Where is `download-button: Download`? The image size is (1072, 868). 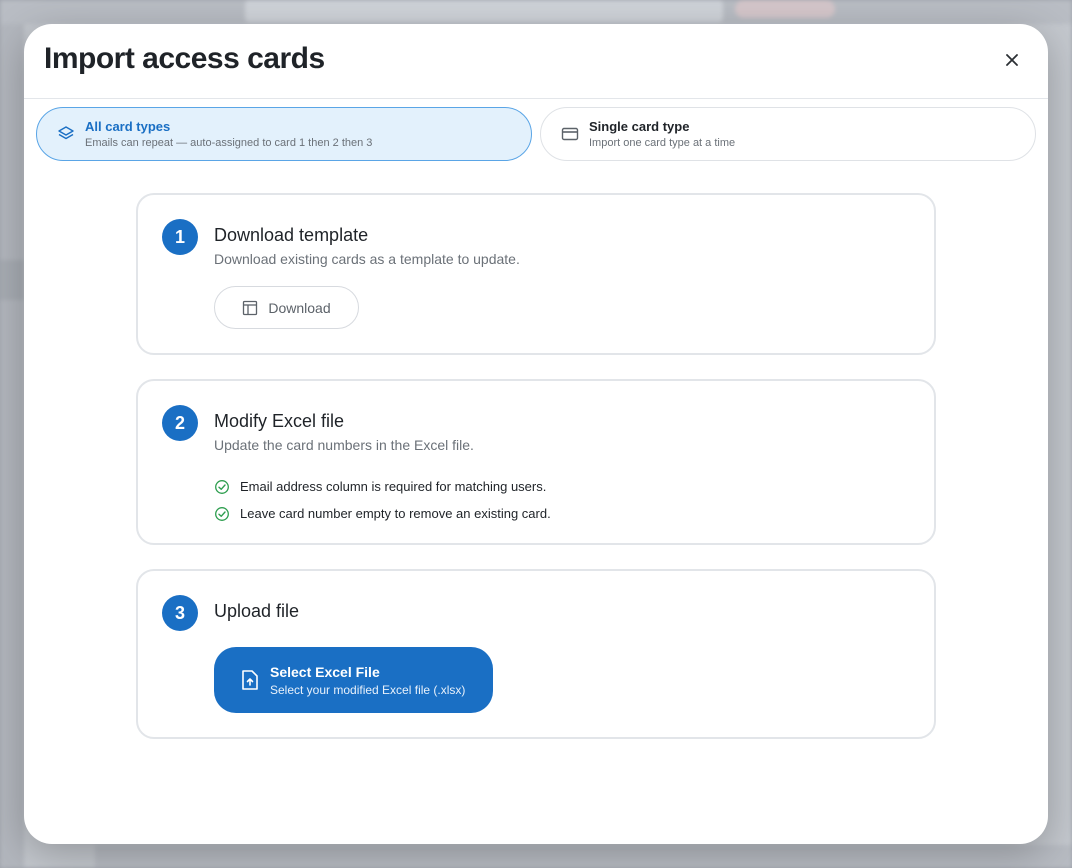
download-button: Download is located at coordinates (286, 307).